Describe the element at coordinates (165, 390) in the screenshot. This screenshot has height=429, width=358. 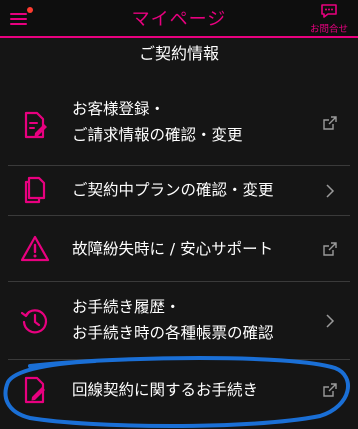
I see `list-item-label: 回線契約に関するお手続き` at that location.